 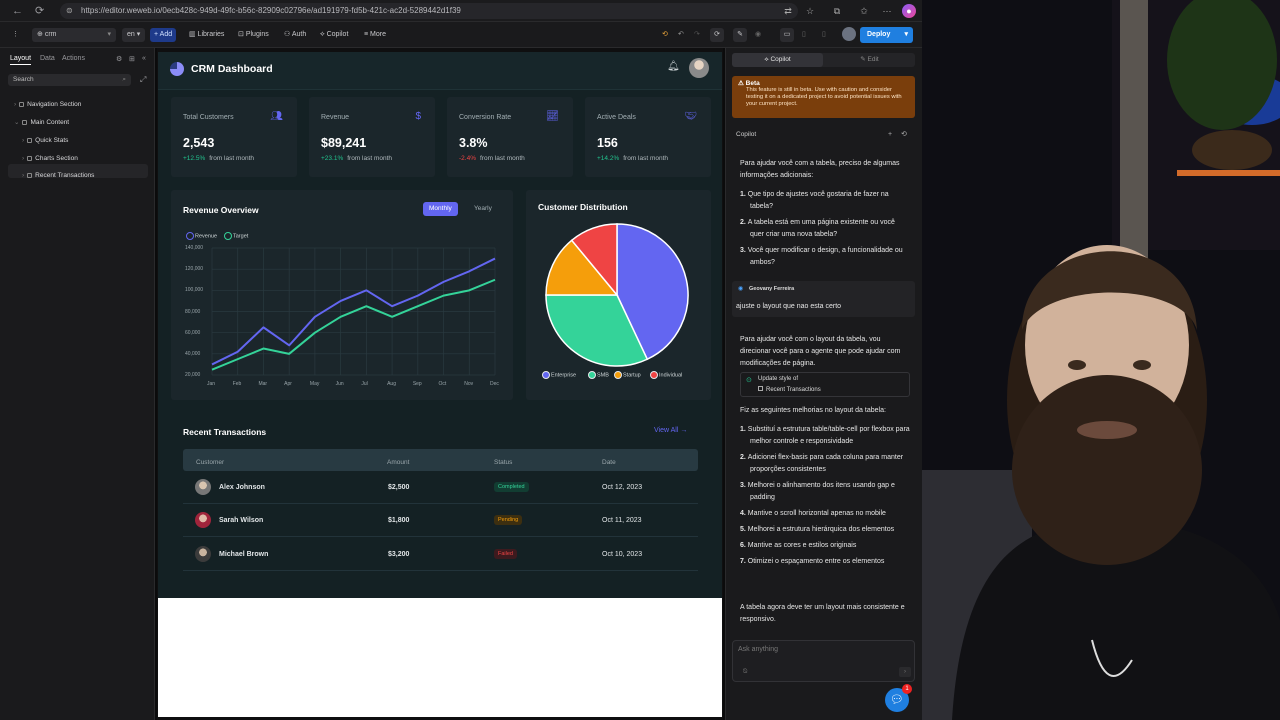 I want to click on undo-icon: ↶, so click(x=681, y=35).